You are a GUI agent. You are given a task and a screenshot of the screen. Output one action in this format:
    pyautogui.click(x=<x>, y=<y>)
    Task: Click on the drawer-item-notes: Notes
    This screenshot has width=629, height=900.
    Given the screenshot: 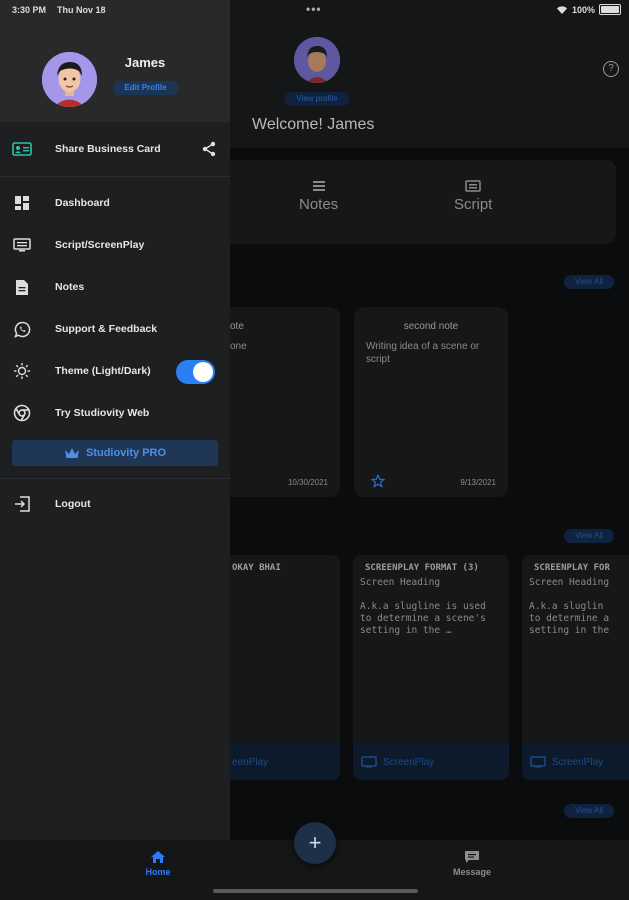 What is the action you would take?
    pyautogui.click(x=115, y=287)
    